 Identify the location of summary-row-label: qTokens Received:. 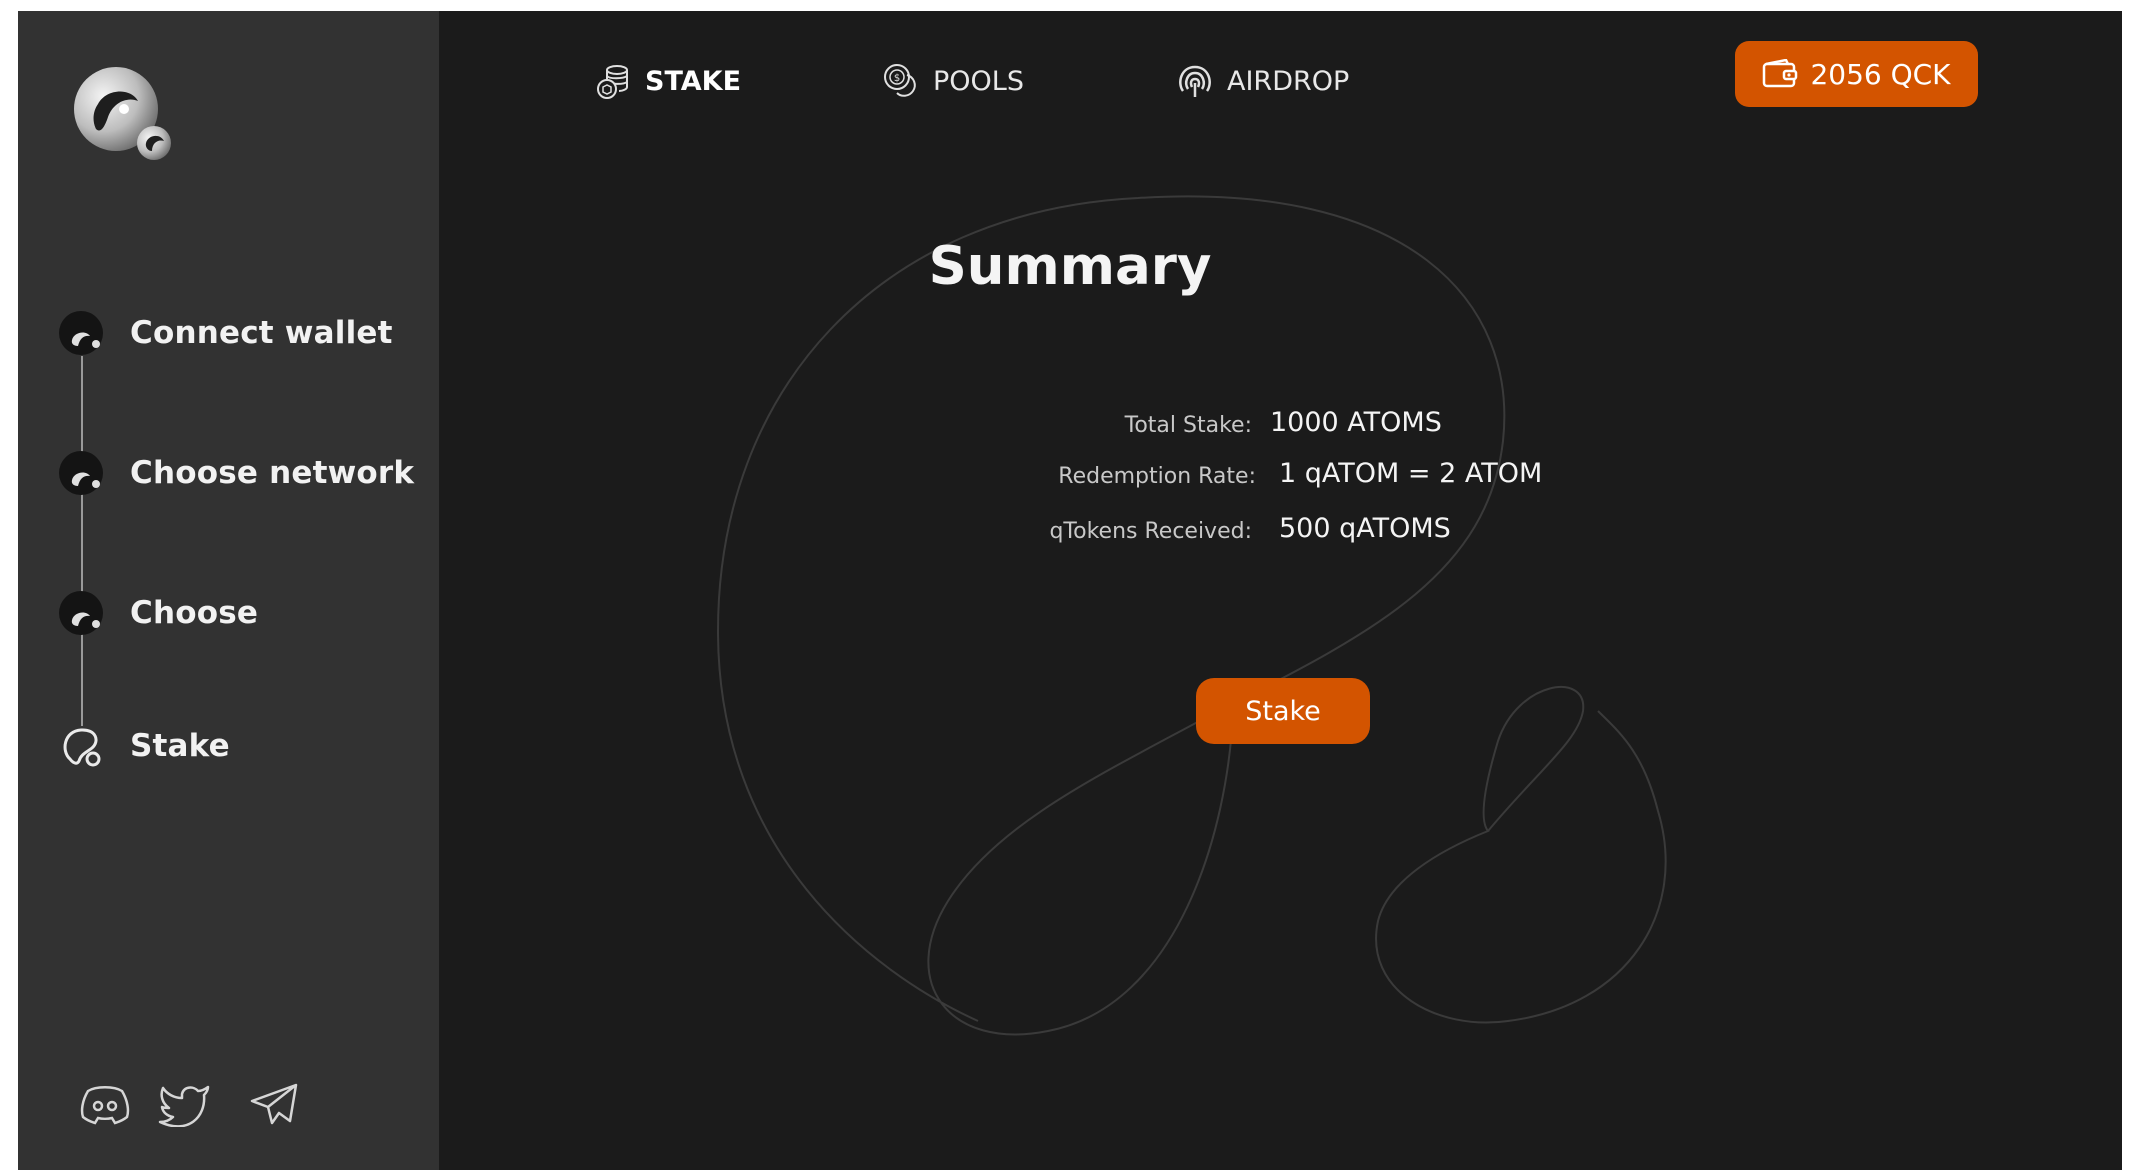
(1150, 531).